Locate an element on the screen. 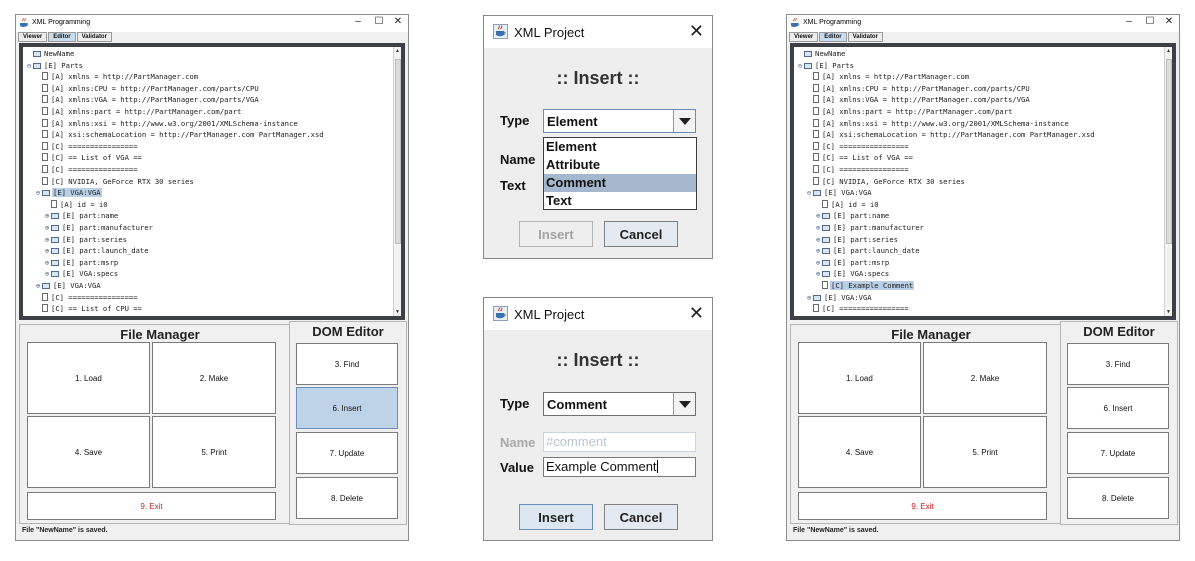 This screenshot has width=1195, height=561. tree-node: ⊕ [E] VGA:specs is located at coordinates (81, 274).